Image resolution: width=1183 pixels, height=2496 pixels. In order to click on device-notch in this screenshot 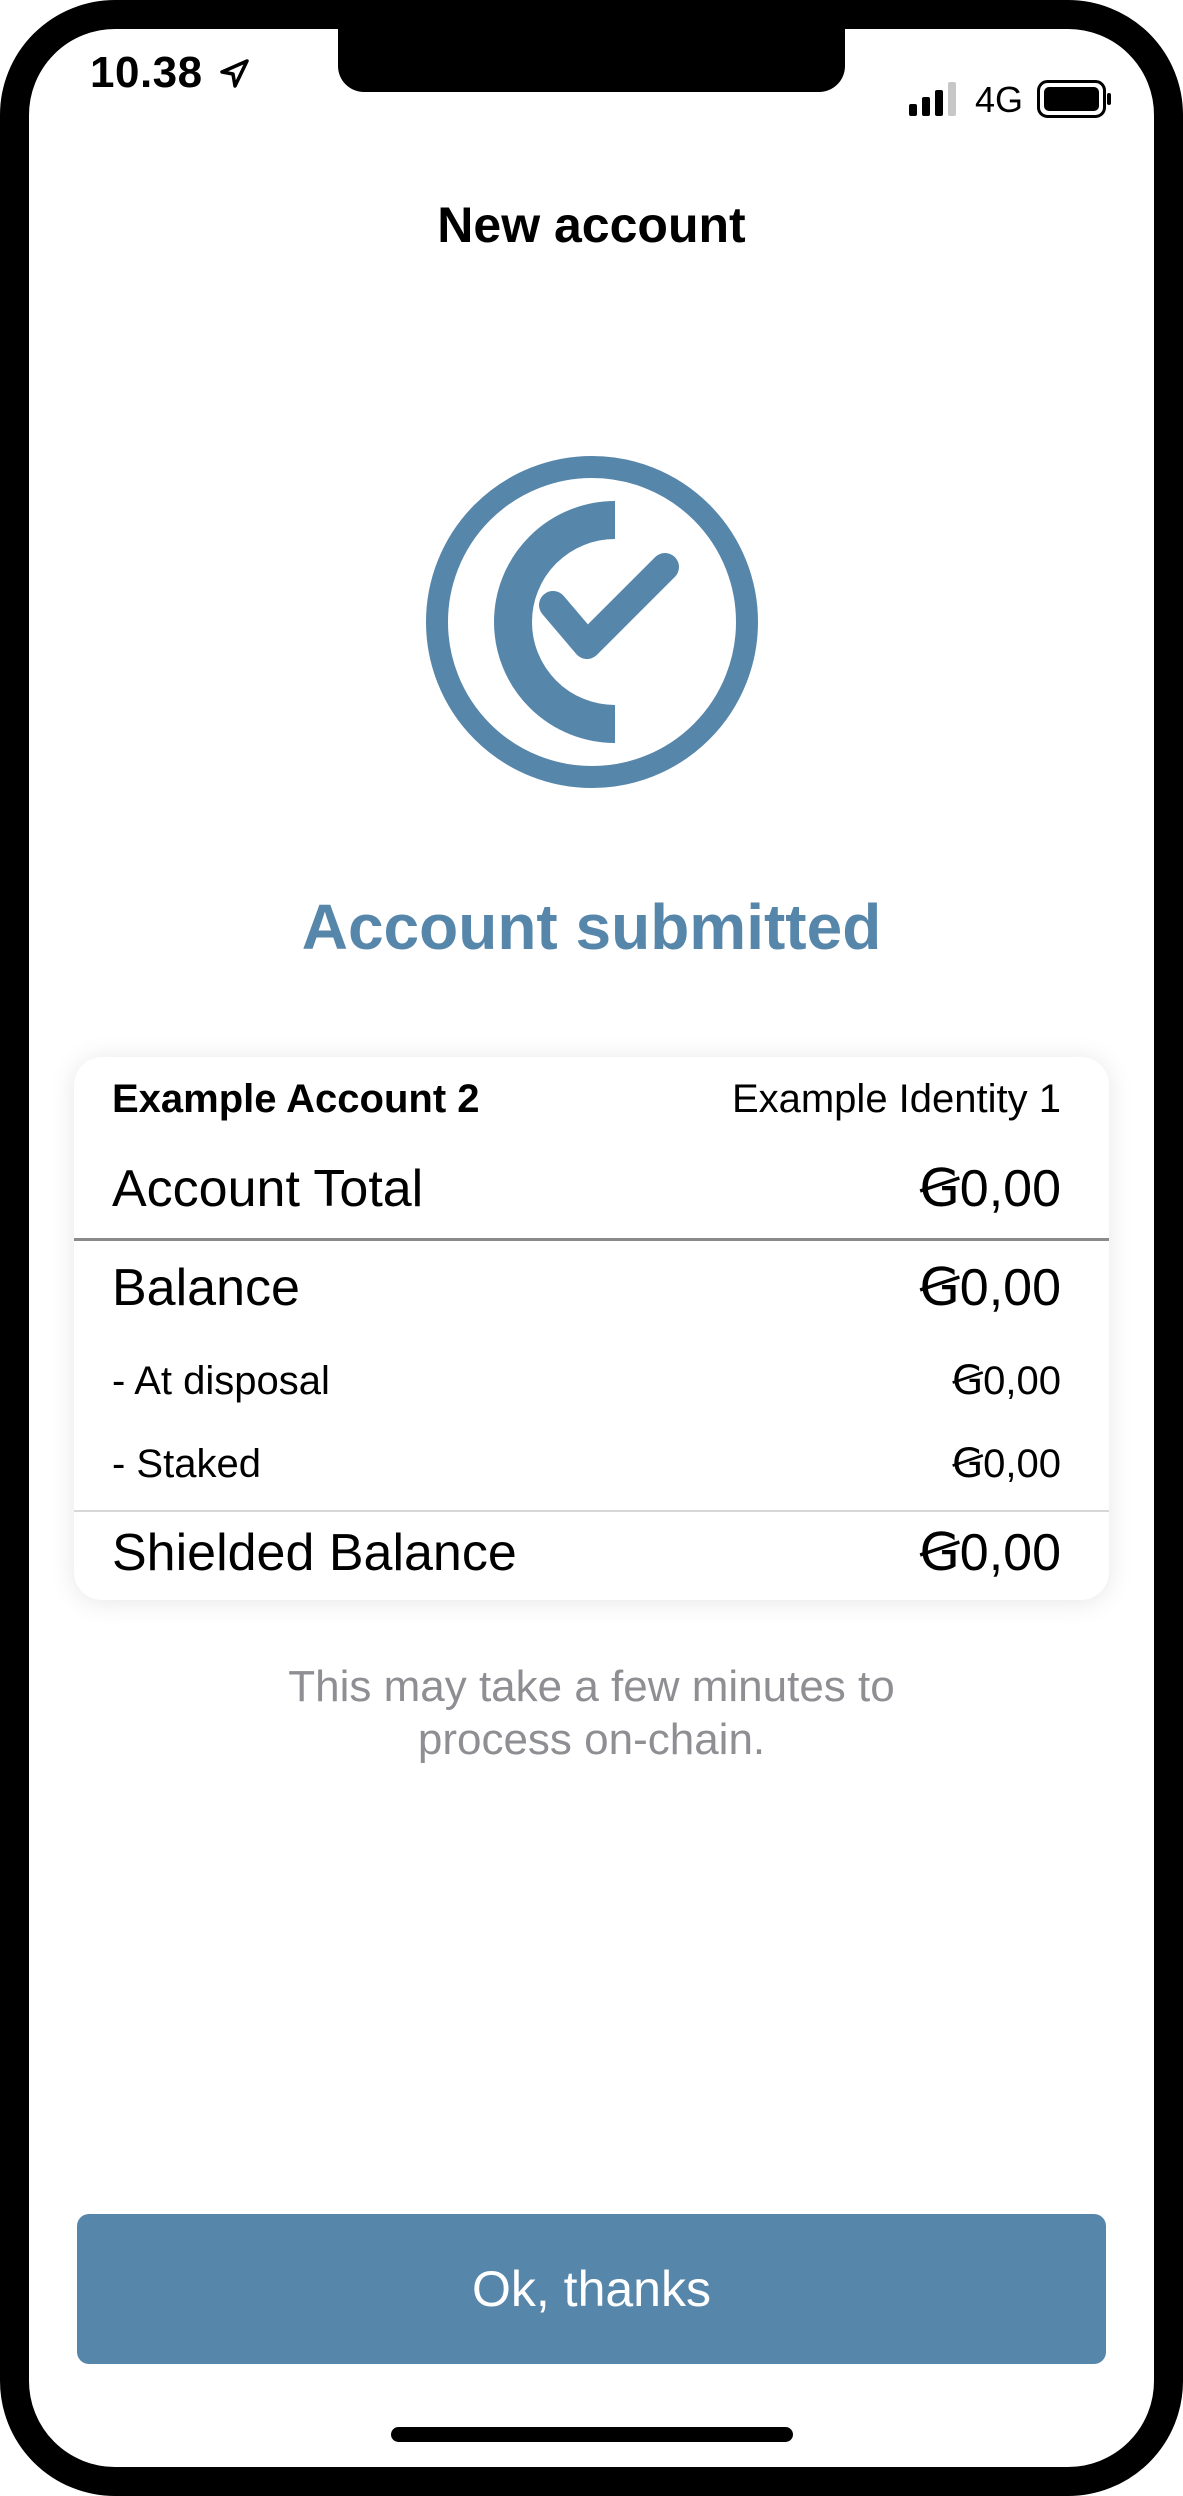, I will do `click(591, 59)`.